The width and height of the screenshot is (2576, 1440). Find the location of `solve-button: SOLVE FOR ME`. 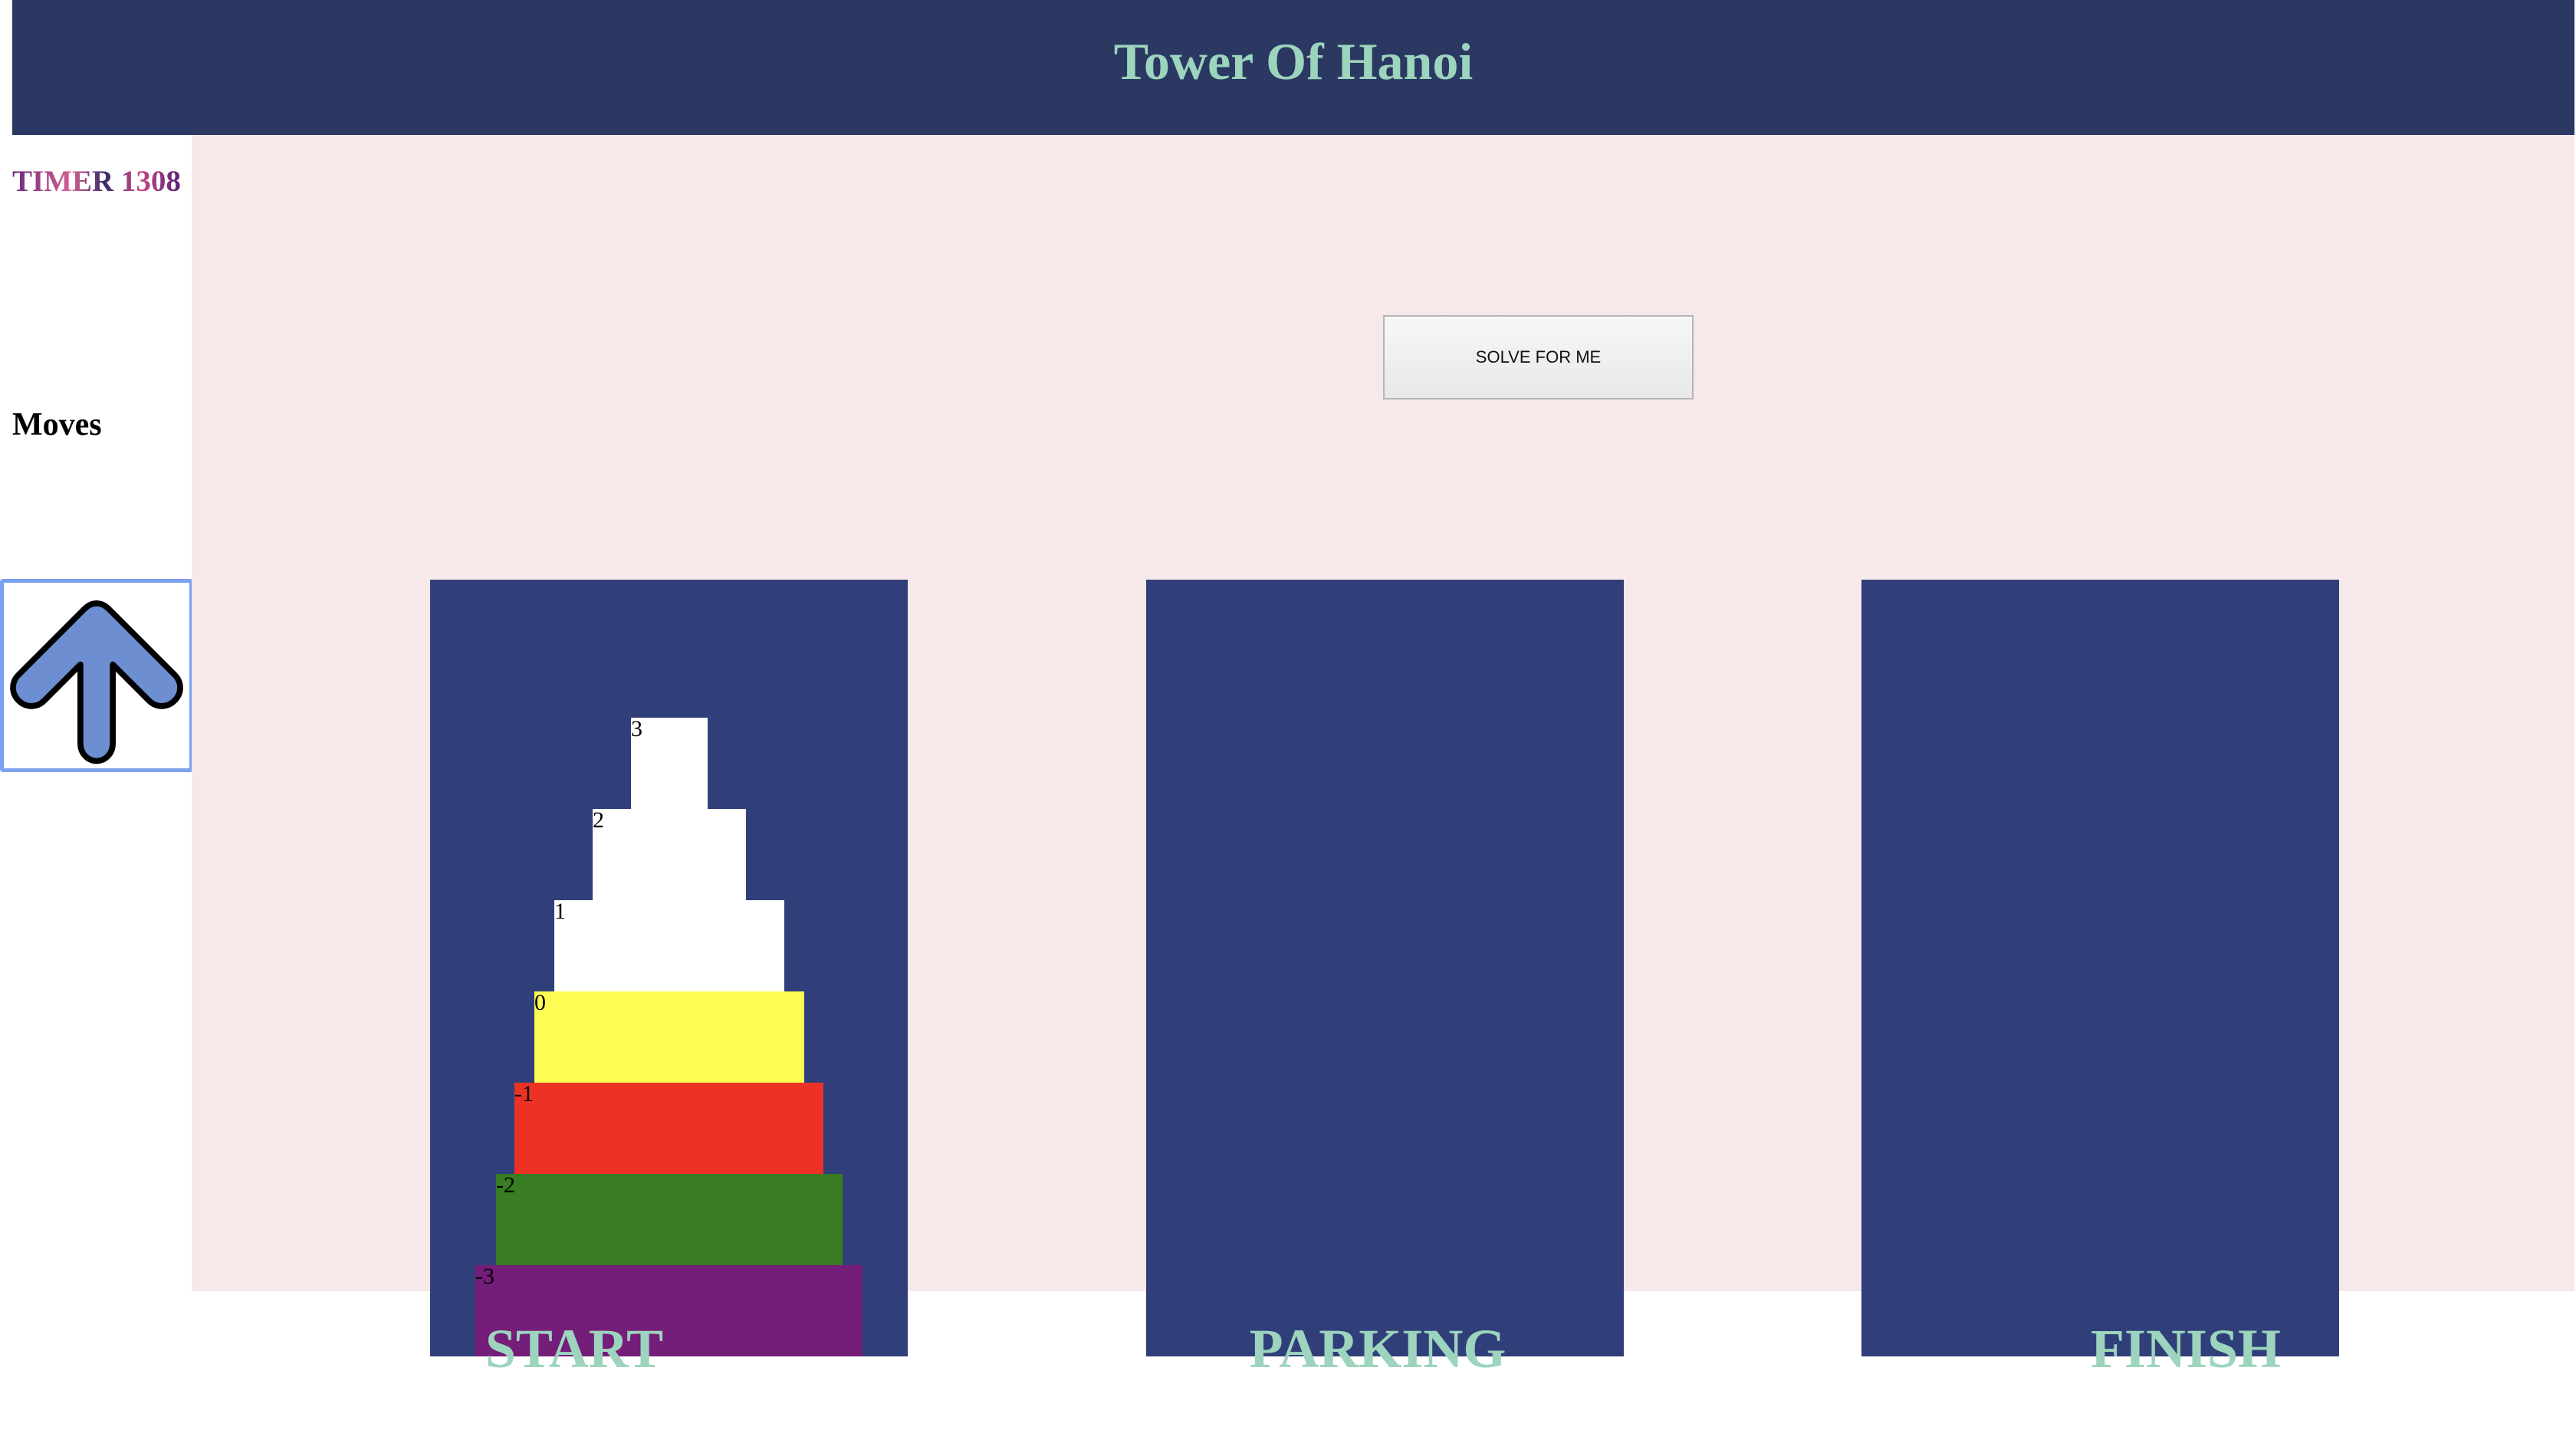

solve-button: SOLVE FOR ME is located at coordinates (1539, 357).